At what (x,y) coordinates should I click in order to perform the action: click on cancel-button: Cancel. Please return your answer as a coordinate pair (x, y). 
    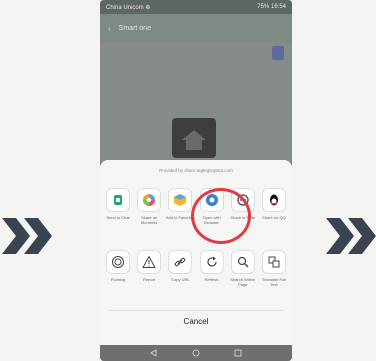
    Looking at the image, I should click on (196, 321).